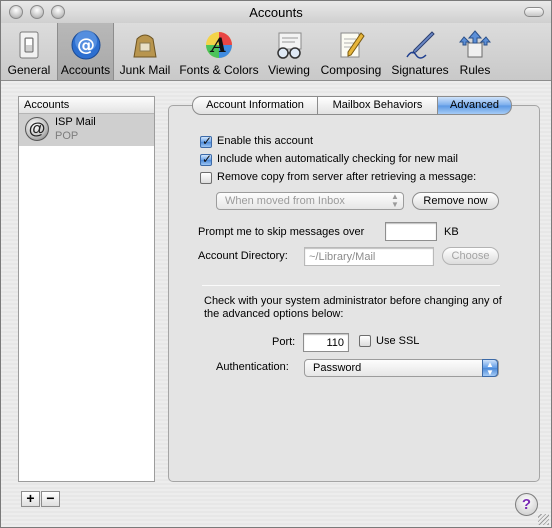 The width and height of the screenshot is (552, 528). I want to click on authentication-value: Password, so click(337, 368).